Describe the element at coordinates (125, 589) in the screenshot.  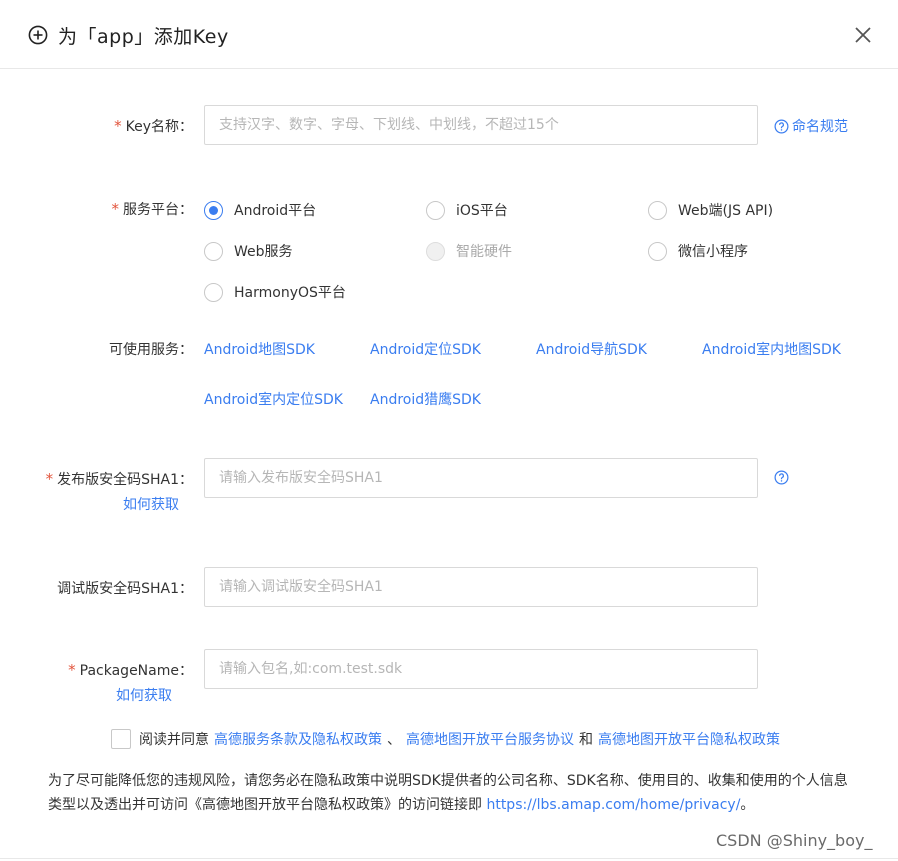
I see `debug-sha1-label: 调试版安全码SHA1：` at that location.